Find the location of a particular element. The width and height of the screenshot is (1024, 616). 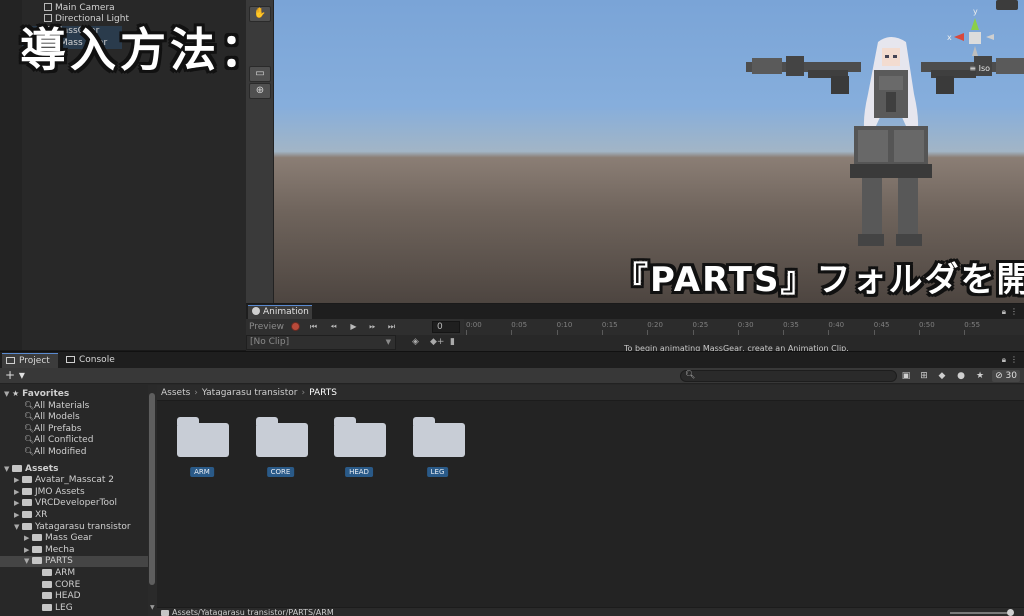

tree-scrollbar is located at coordinates (152, 500).